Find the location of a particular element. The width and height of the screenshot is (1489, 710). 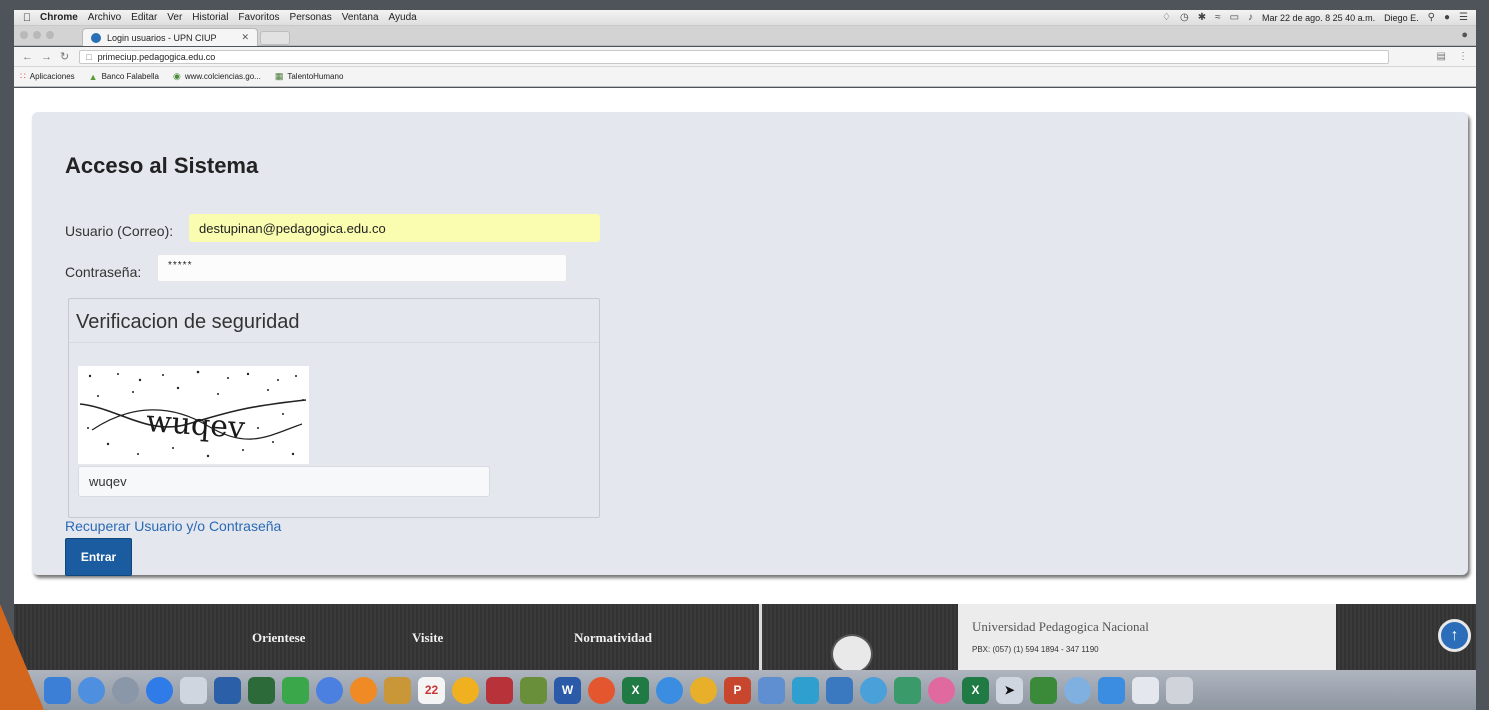

university-seal-icon is located at coordinates (852, 654).